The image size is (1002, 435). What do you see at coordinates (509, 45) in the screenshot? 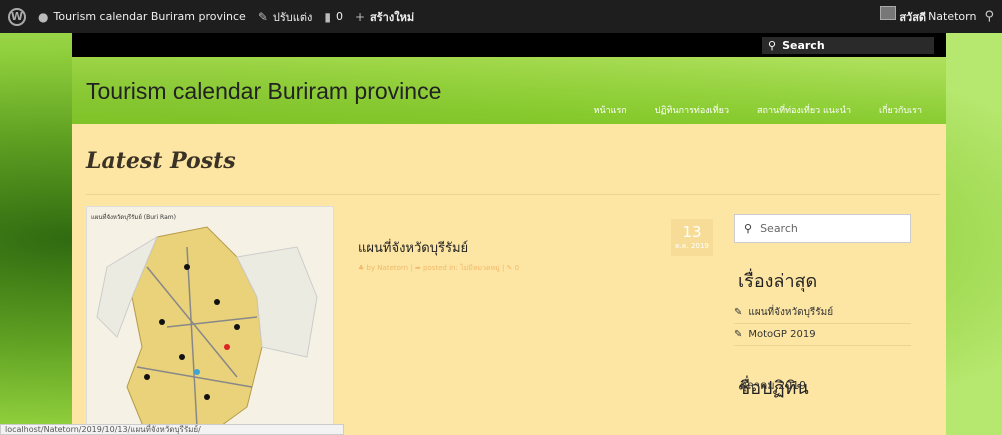
I see `top-strip: ⚲ Search` at bounding box center [509, 45].